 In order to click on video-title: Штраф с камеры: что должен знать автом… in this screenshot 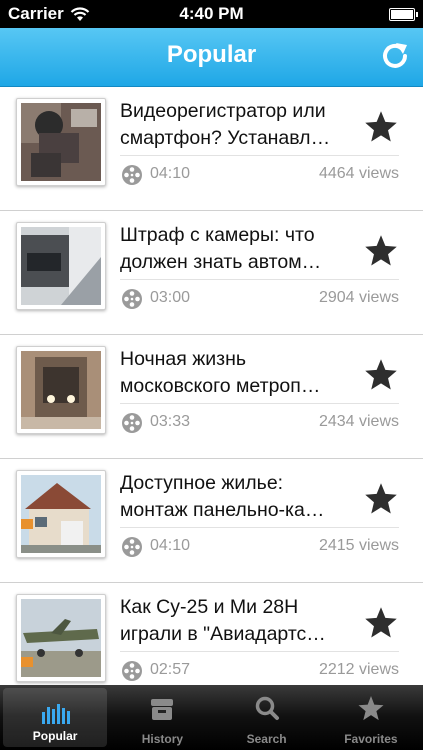, I will do `click(237, 249)`.